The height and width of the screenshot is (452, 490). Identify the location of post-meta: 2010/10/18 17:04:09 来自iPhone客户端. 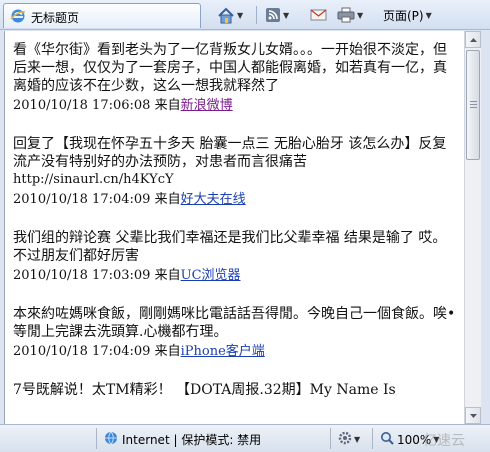
(235, 352).